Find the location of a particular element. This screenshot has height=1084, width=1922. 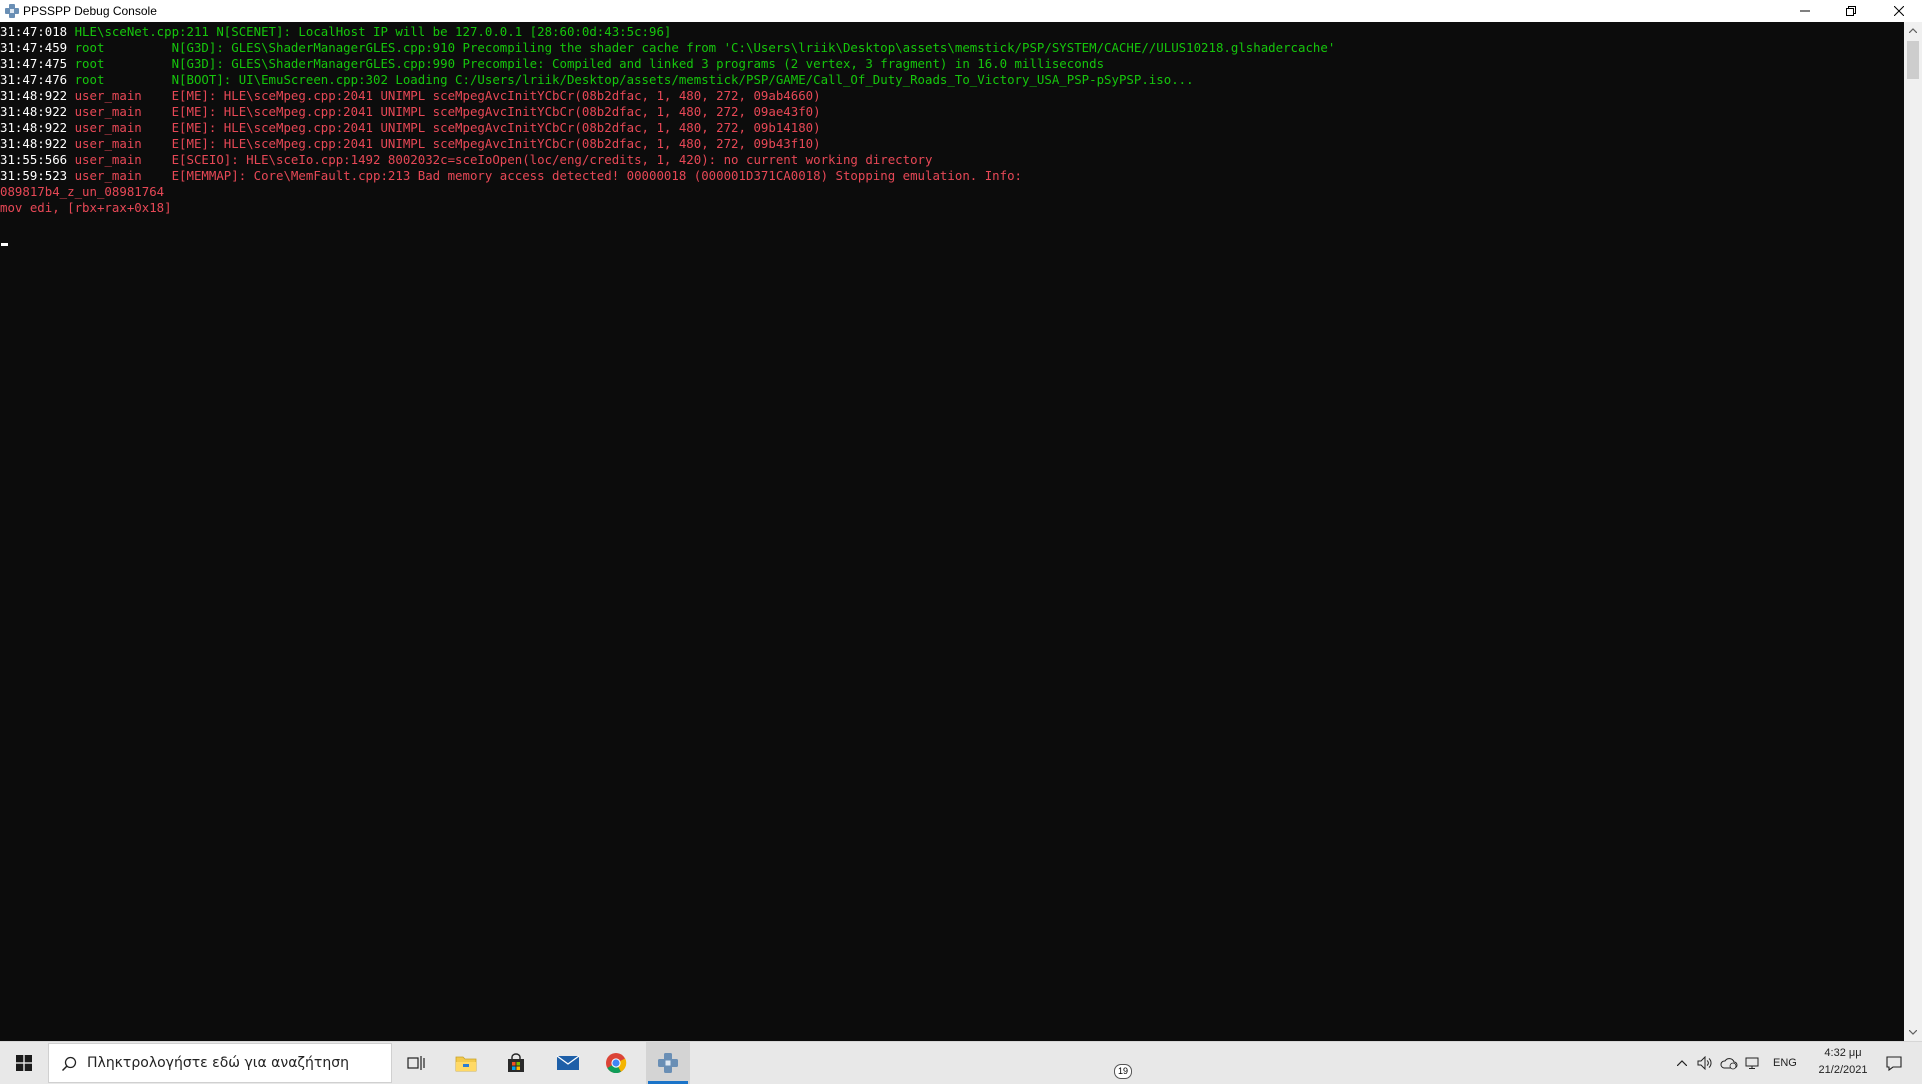

file-explorer-button is located at coordinates (466, 1063).